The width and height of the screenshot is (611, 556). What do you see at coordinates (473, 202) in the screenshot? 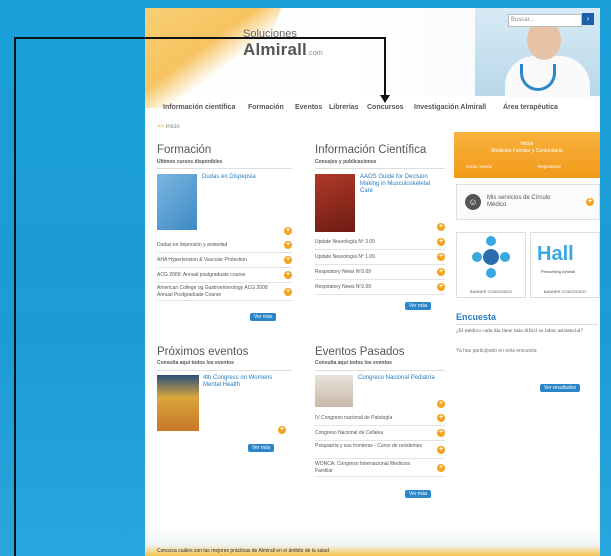
I see `user-icon: ☺` at bounding box center [473, 202].